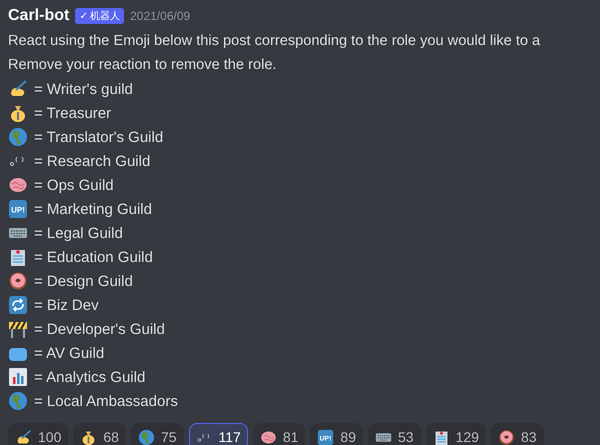 The width and height of the screenshot is (600, 445). I want to click on role-text: = Design Guild, so click(83, 281).